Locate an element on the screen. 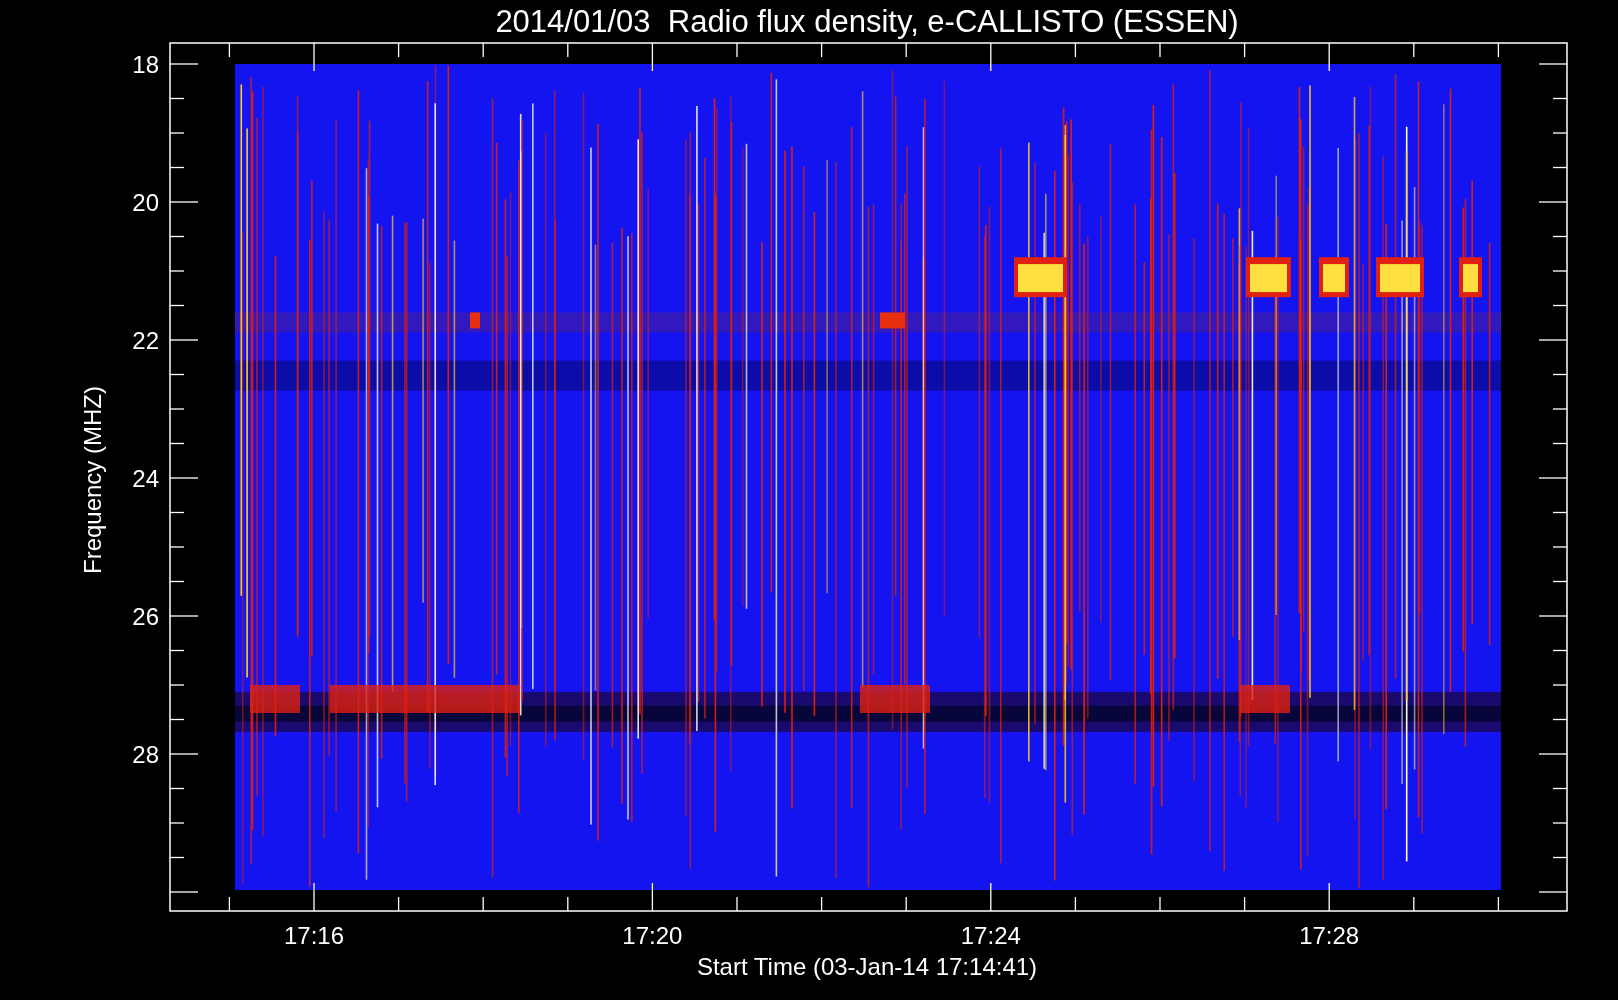 This screenshot has width=1618, height=1000. y-axis-label: Frequency (MHZ) is located at coordinates (92, 480).